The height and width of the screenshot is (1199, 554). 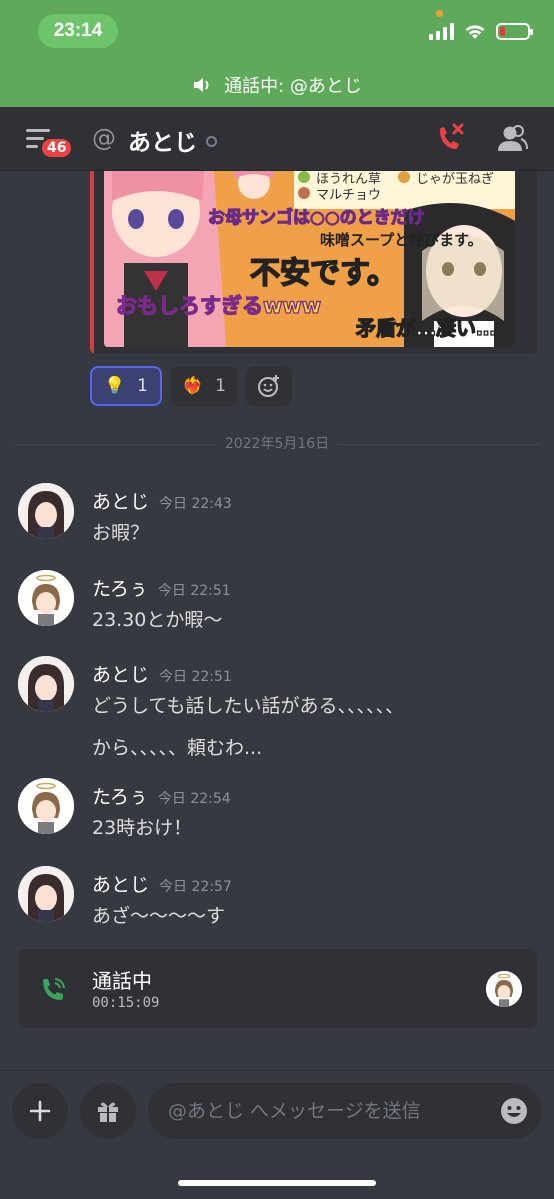 I want to click on message-text: お暇？, so click(x=312, y=533).